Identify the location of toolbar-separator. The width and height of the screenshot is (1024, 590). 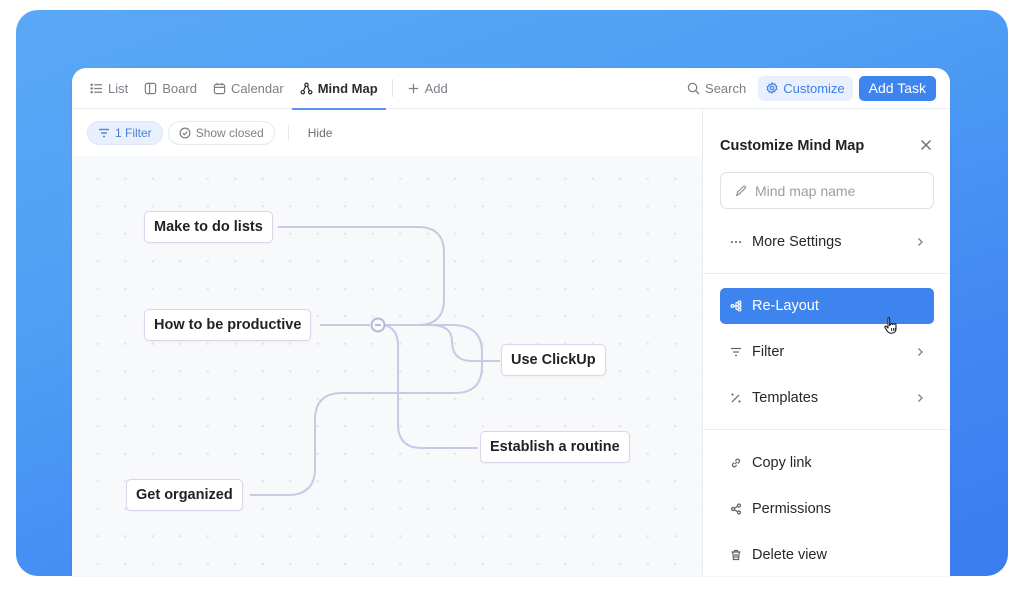
(288, 132).